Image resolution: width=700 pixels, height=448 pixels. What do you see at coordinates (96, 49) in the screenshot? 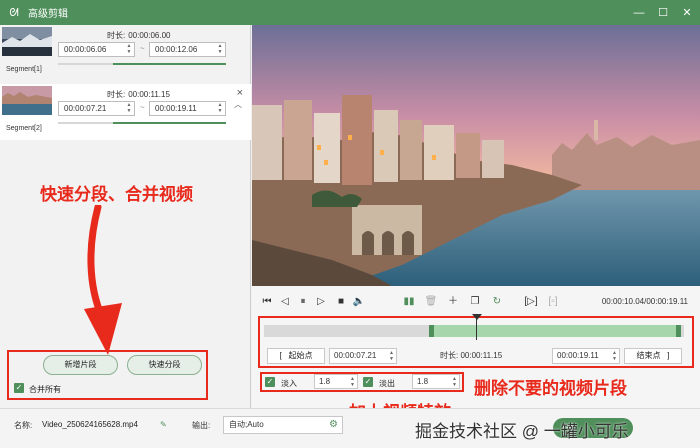
I see `segment-start-field: 00:00:06.06 ▲ ▼` at bounding box center [96, 49].